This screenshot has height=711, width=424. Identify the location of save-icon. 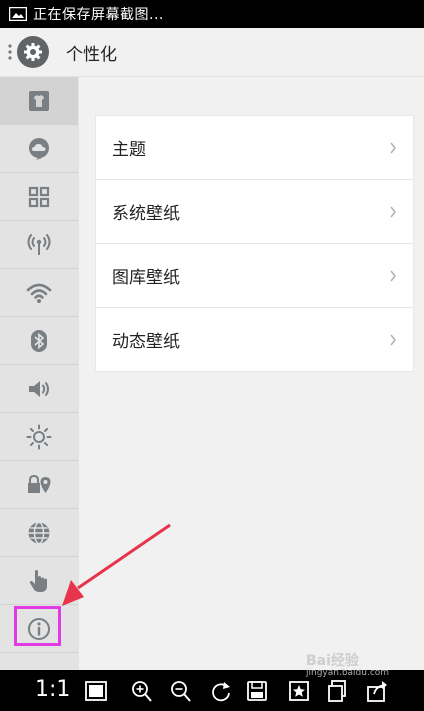
(257, 691).